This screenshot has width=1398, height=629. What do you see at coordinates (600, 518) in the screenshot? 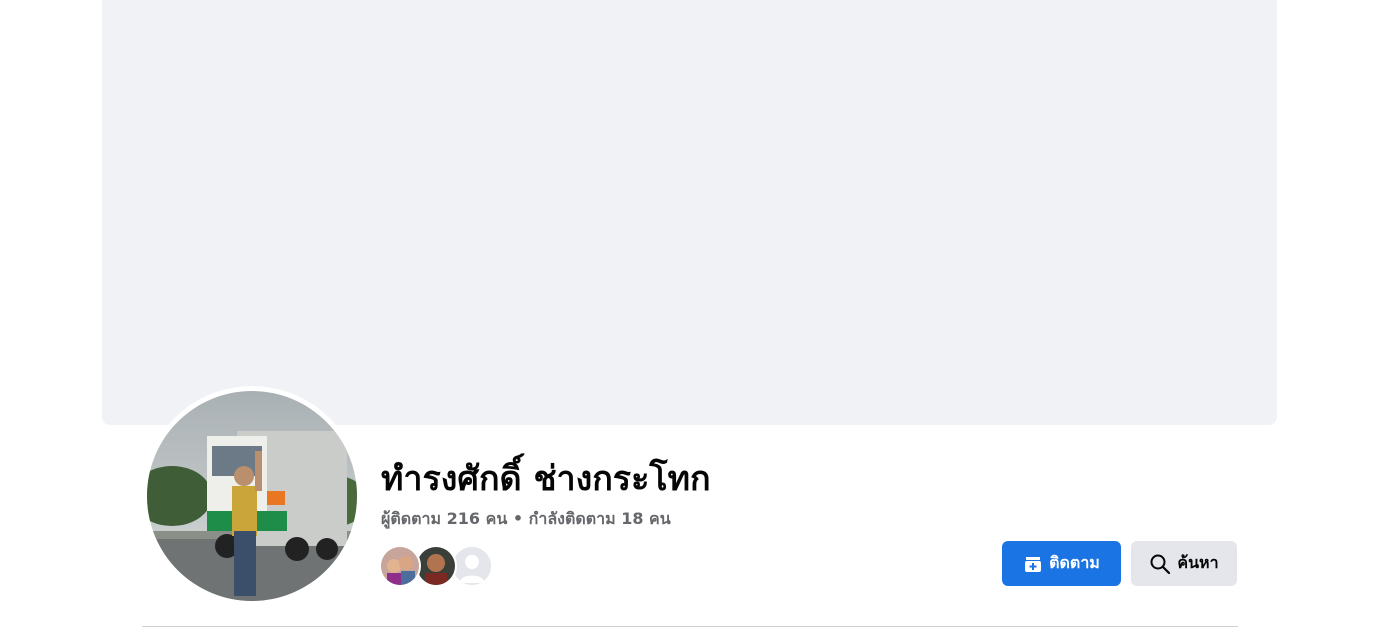
I see `following-count-link: กำลังติดตาม 18 คน` at bounding box center [600, 518].